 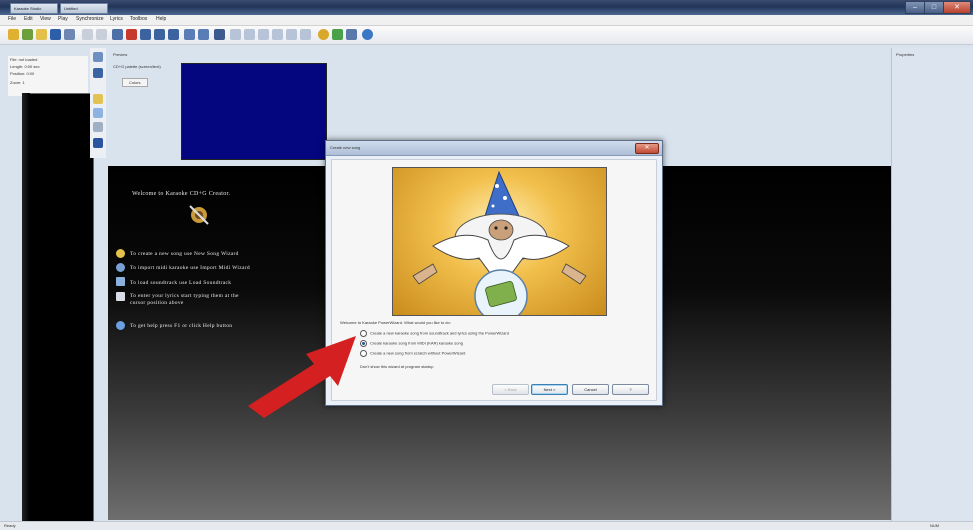 I want to click on preview-title: Preview, so click(x=120, y=54).